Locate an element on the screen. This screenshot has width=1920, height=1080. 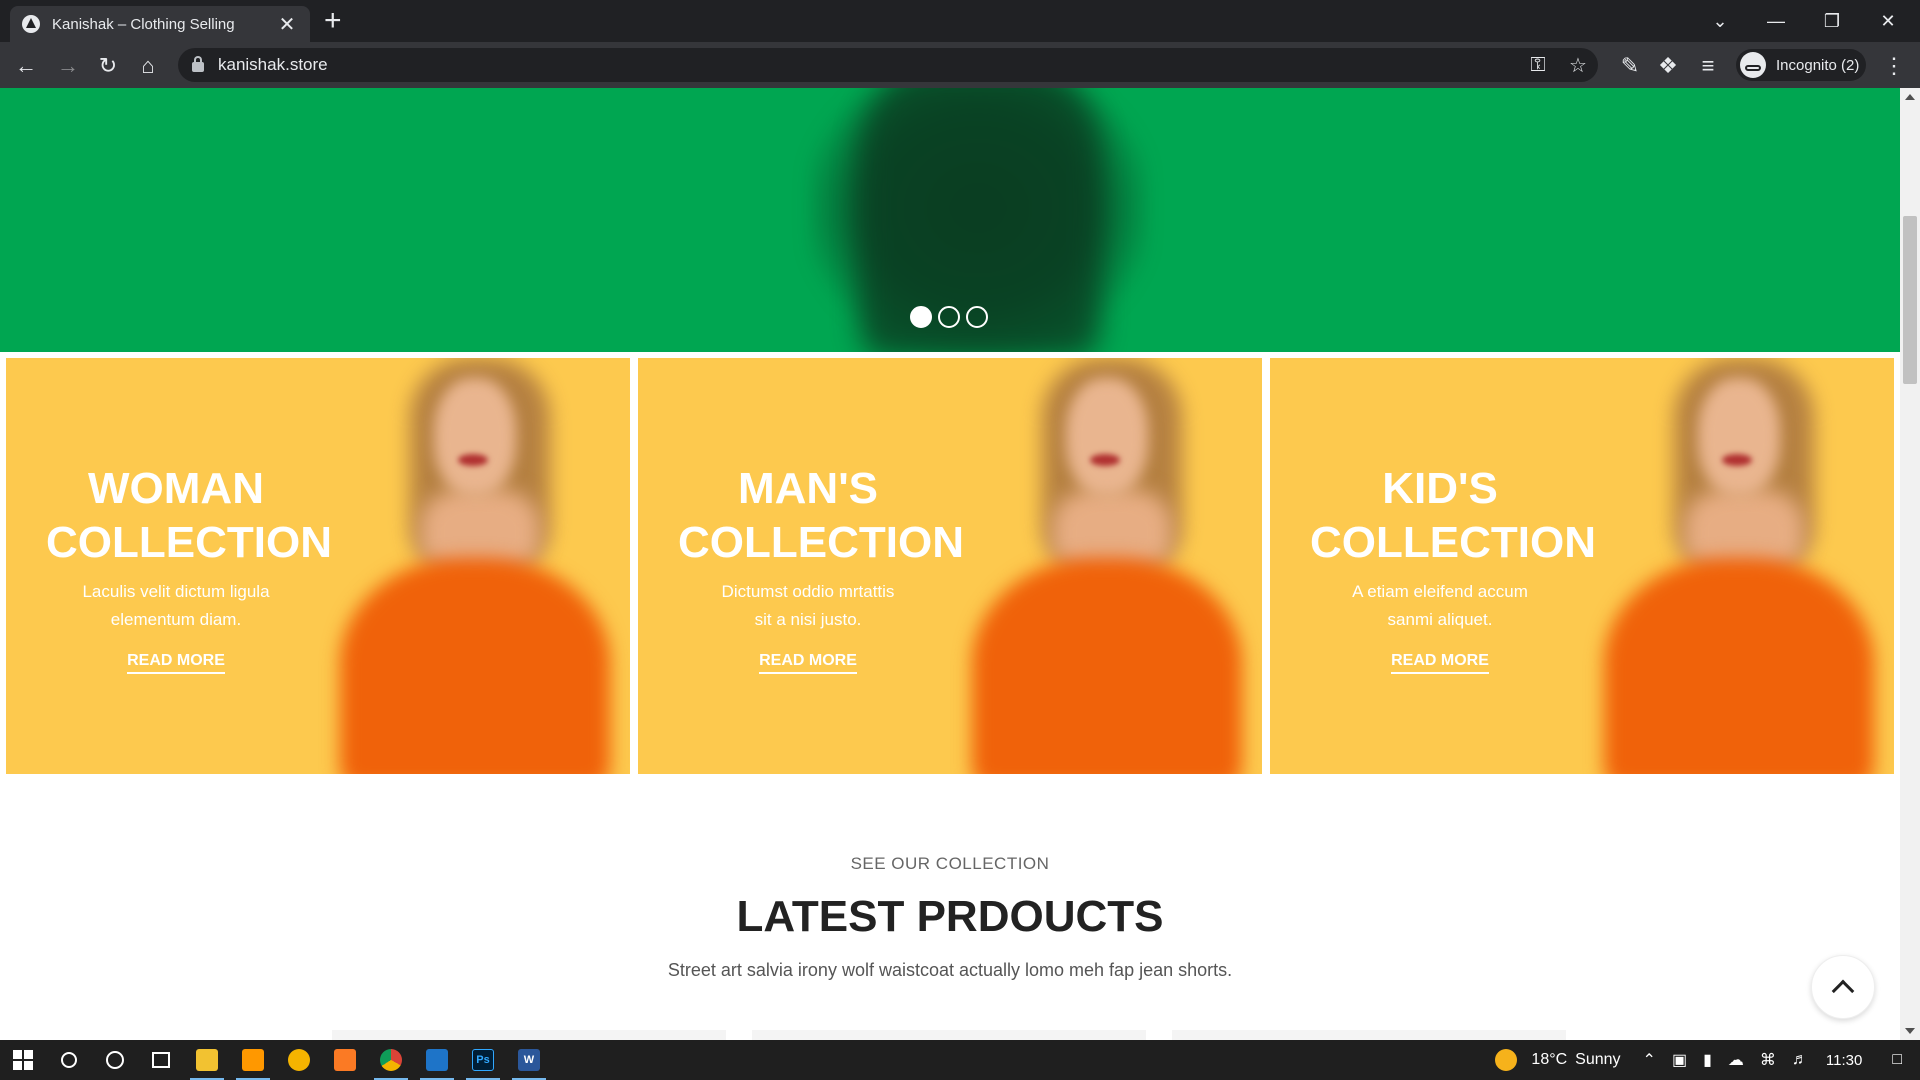
wifi-icon: ⌘ is located at coordinates (1768, 1060).